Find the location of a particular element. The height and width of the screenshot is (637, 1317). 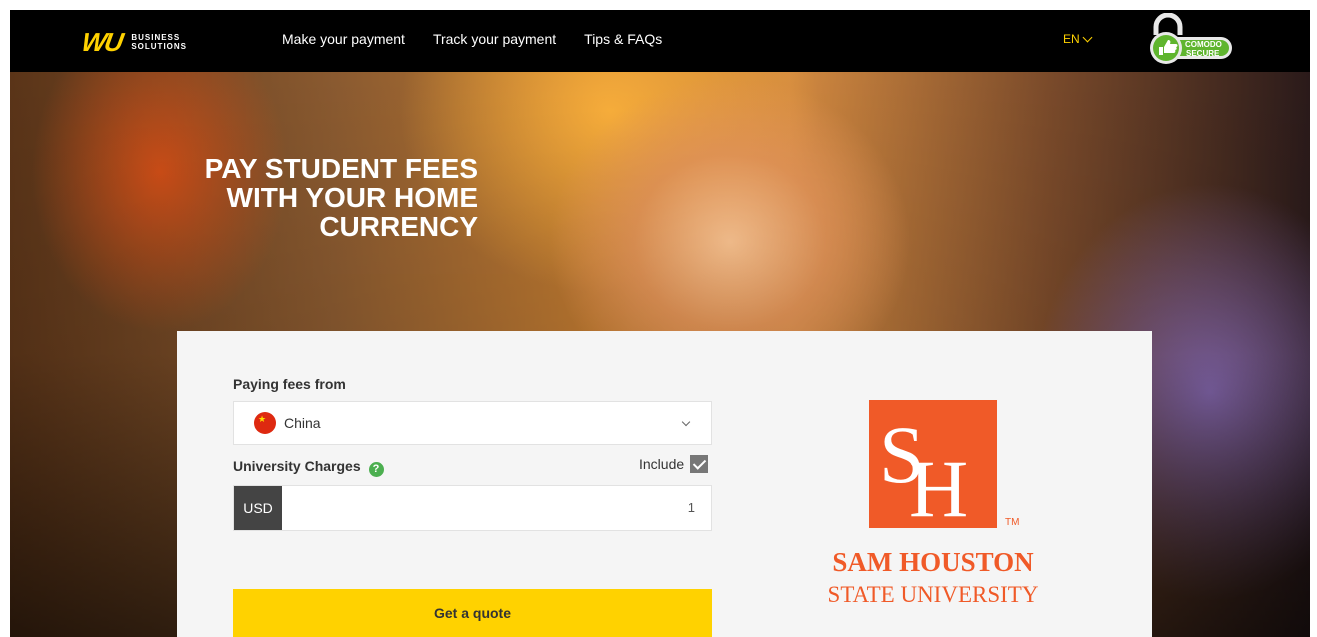

comodo-secure-badge: COMODO SECURE is located at coordinates (1191, 38).